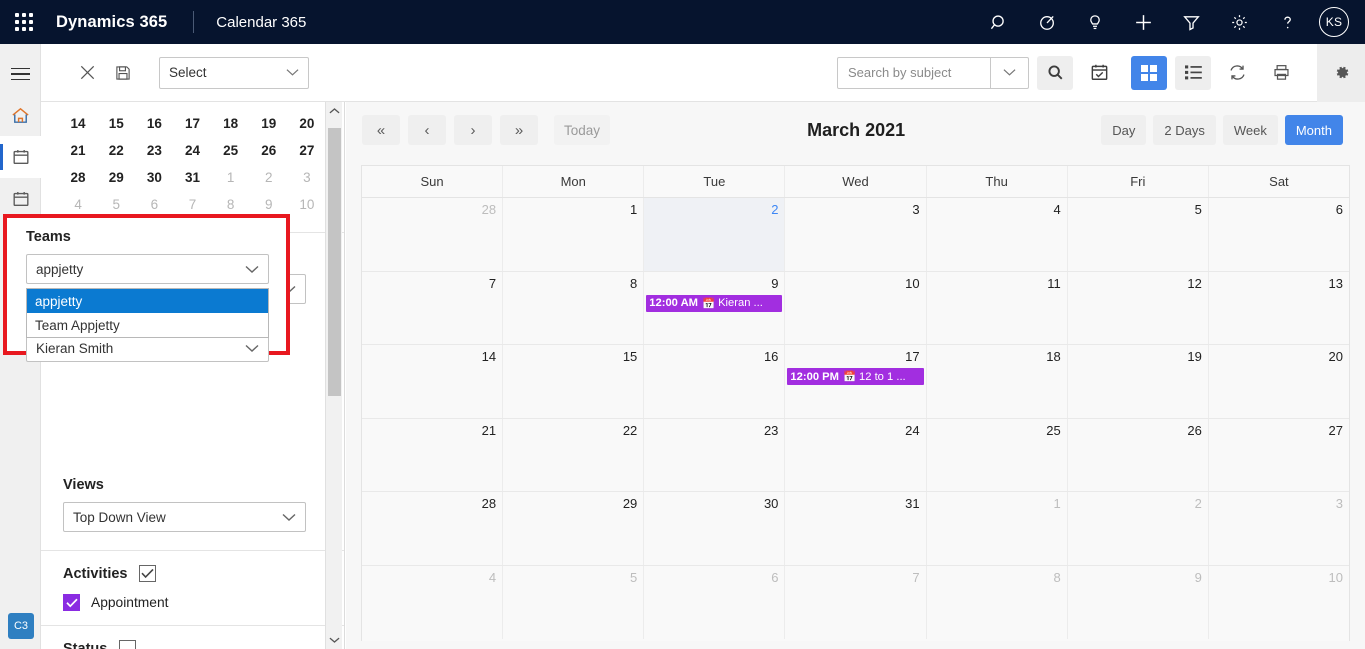  I want to click on settings-button, so click(1341, 72).